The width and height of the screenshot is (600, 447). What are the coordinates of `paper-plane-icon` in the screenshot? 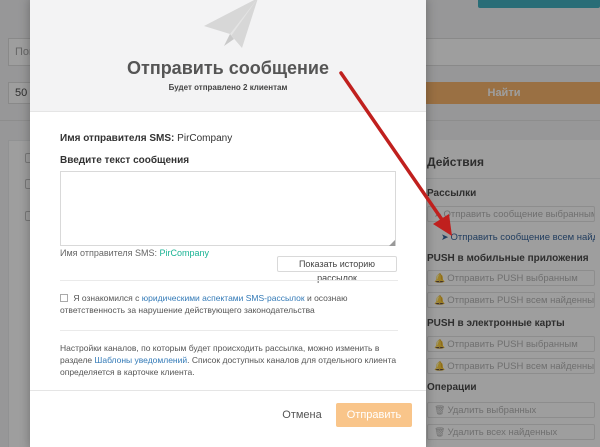 It's located at (231, 24).